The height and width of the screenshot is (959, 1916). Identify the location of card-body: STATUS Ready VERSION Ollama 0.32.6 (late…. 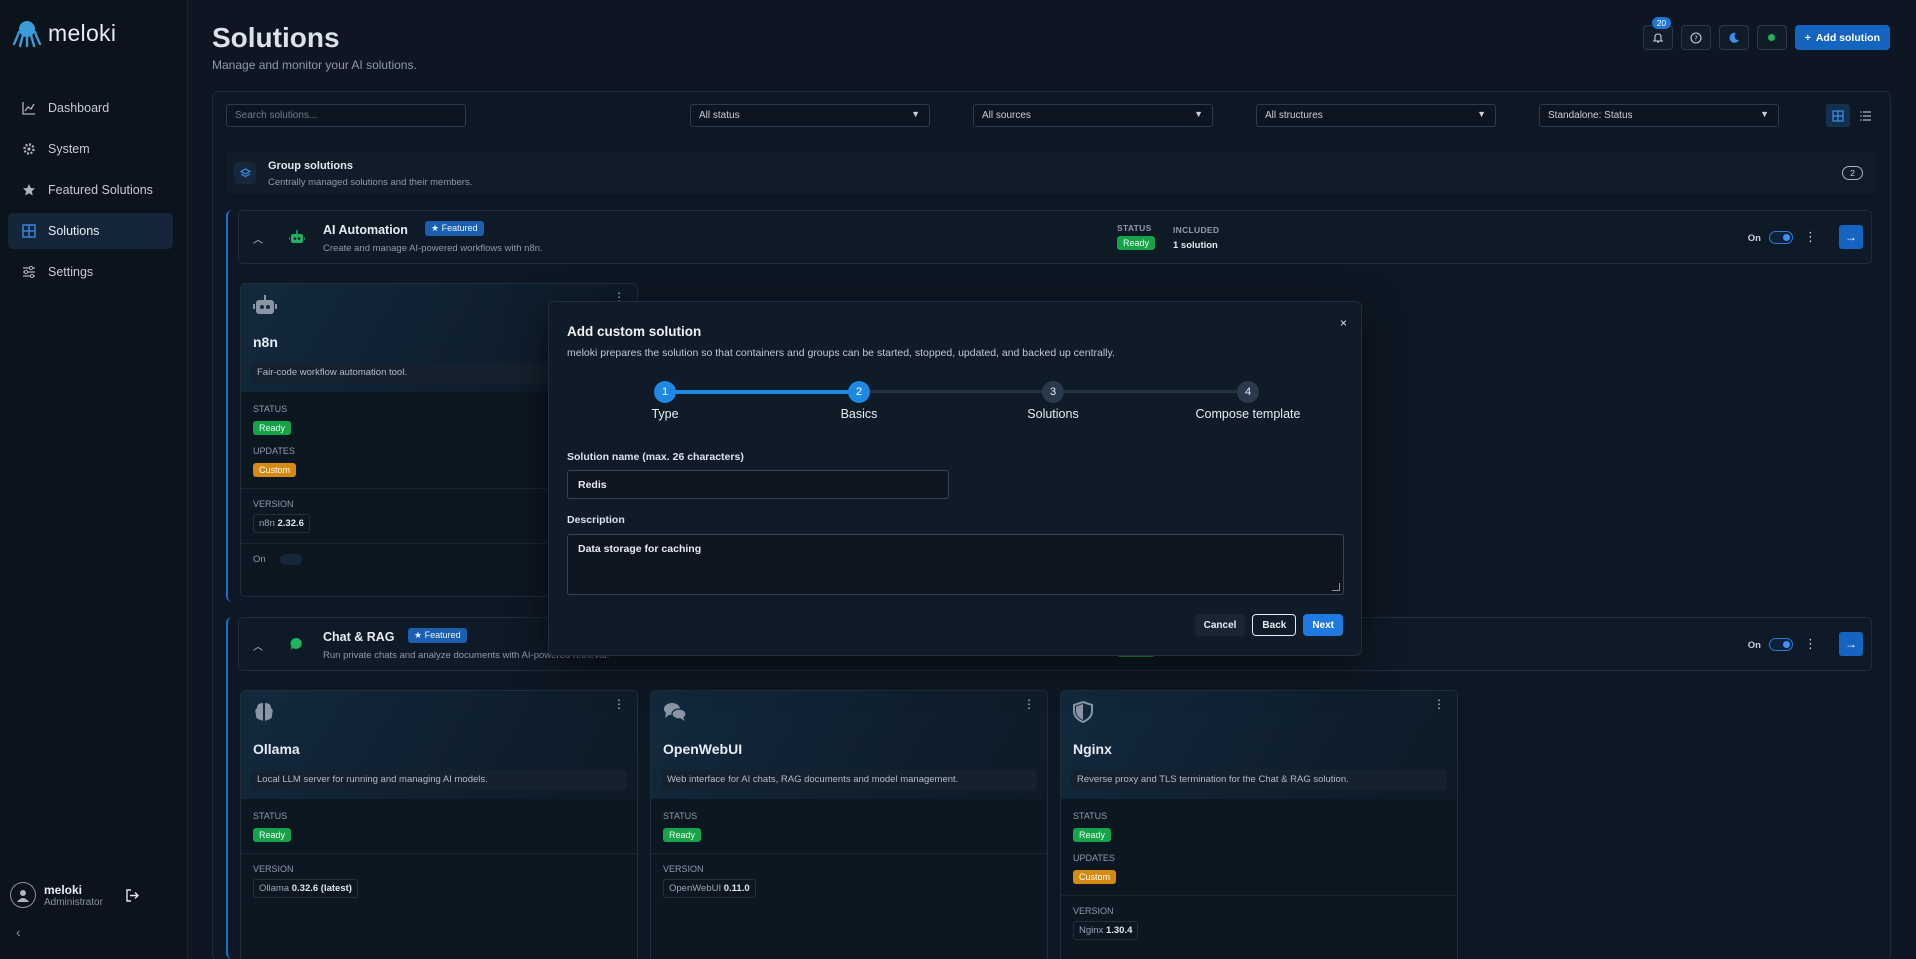
(439, 854).